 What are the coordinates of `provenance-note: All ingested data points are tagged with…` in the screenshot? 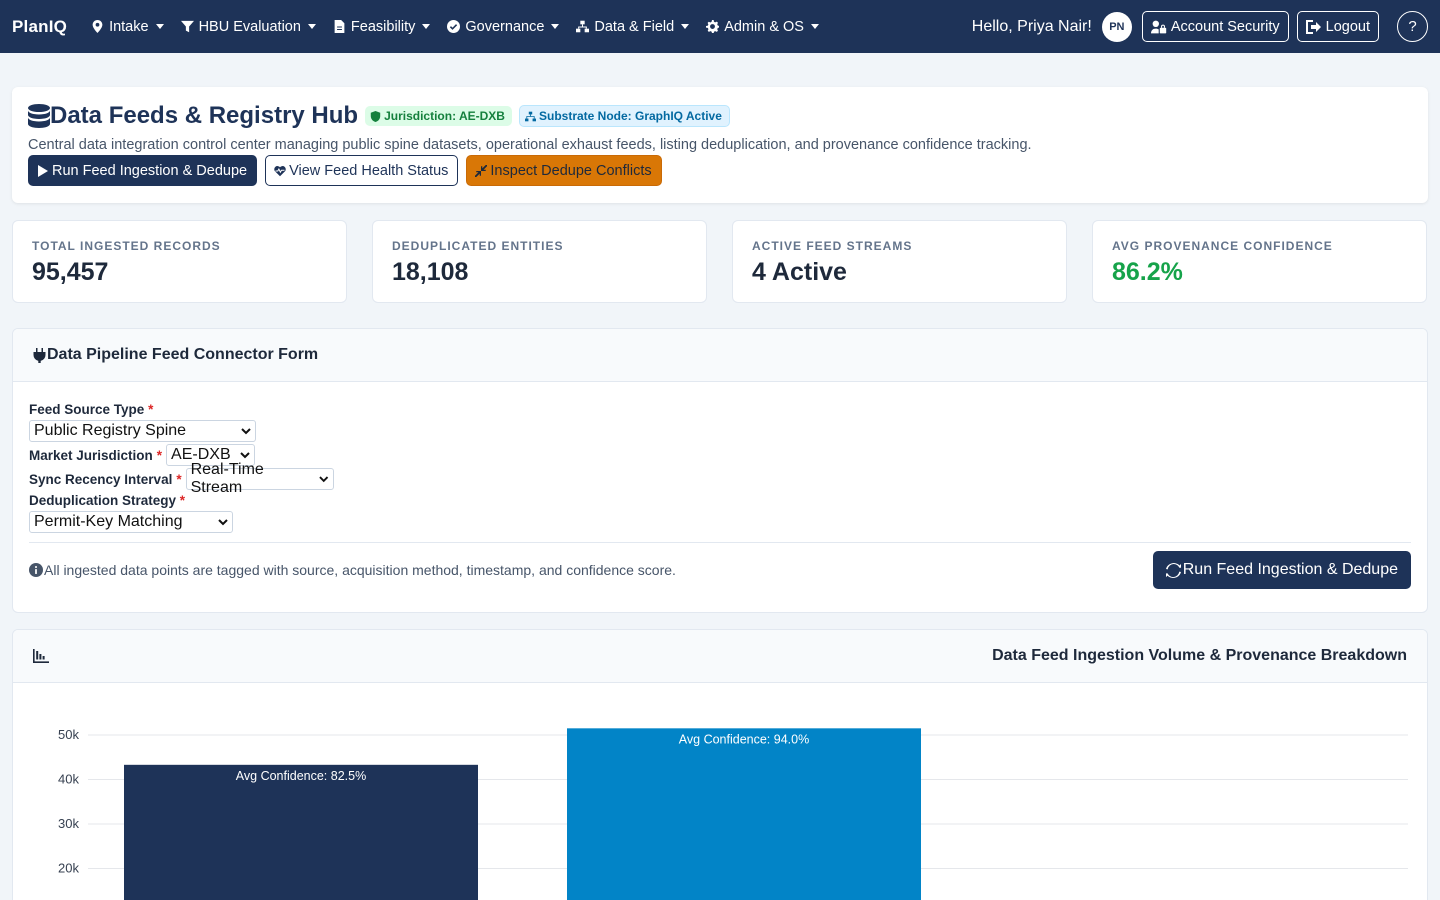 It's located at (352, 570).